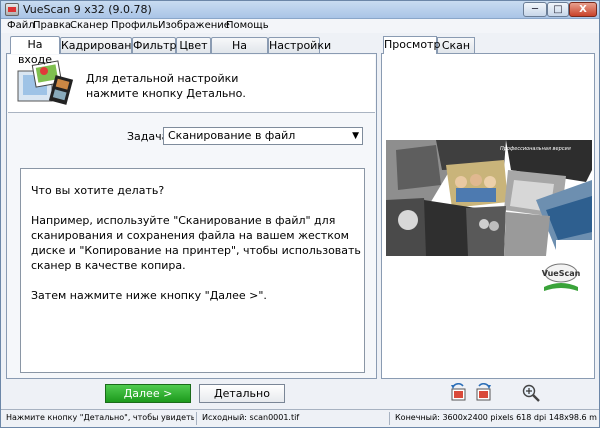 The image size is (600, 428). I want to click on task-select: Сканирование в файл ▼, so click(263, 136).